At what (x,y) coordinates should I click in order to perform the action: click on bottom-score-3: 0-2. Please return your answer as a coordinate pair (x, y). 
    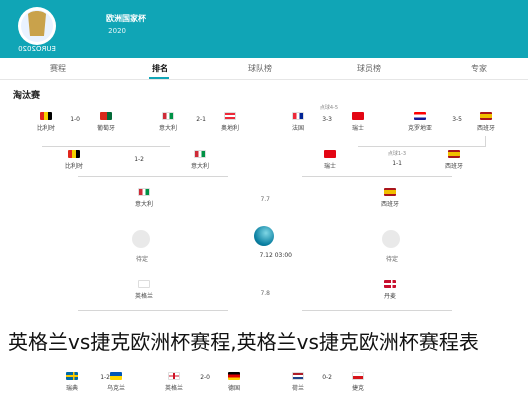
    Looking at the image, I should click on (327, 377).